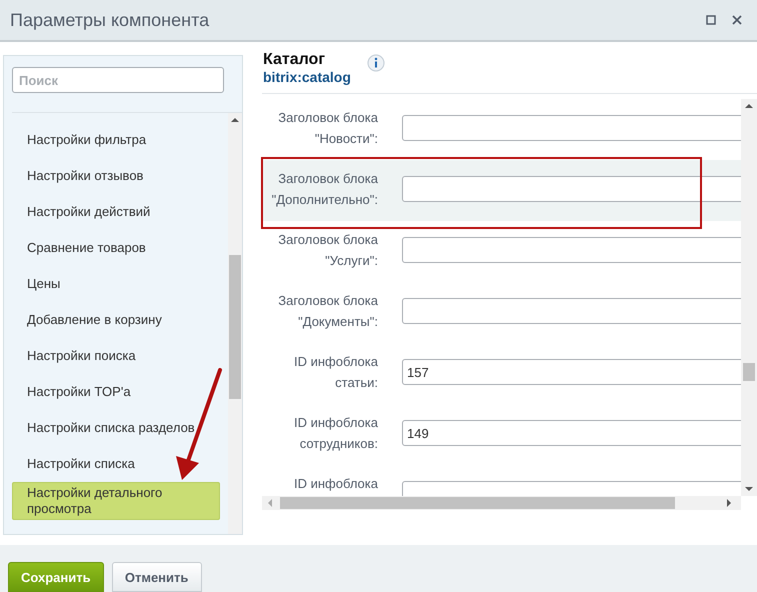  Describe the element at coordinates (116, 140) in the screenshot. I see `sidebar-item: Настройки фильтра` at that location.